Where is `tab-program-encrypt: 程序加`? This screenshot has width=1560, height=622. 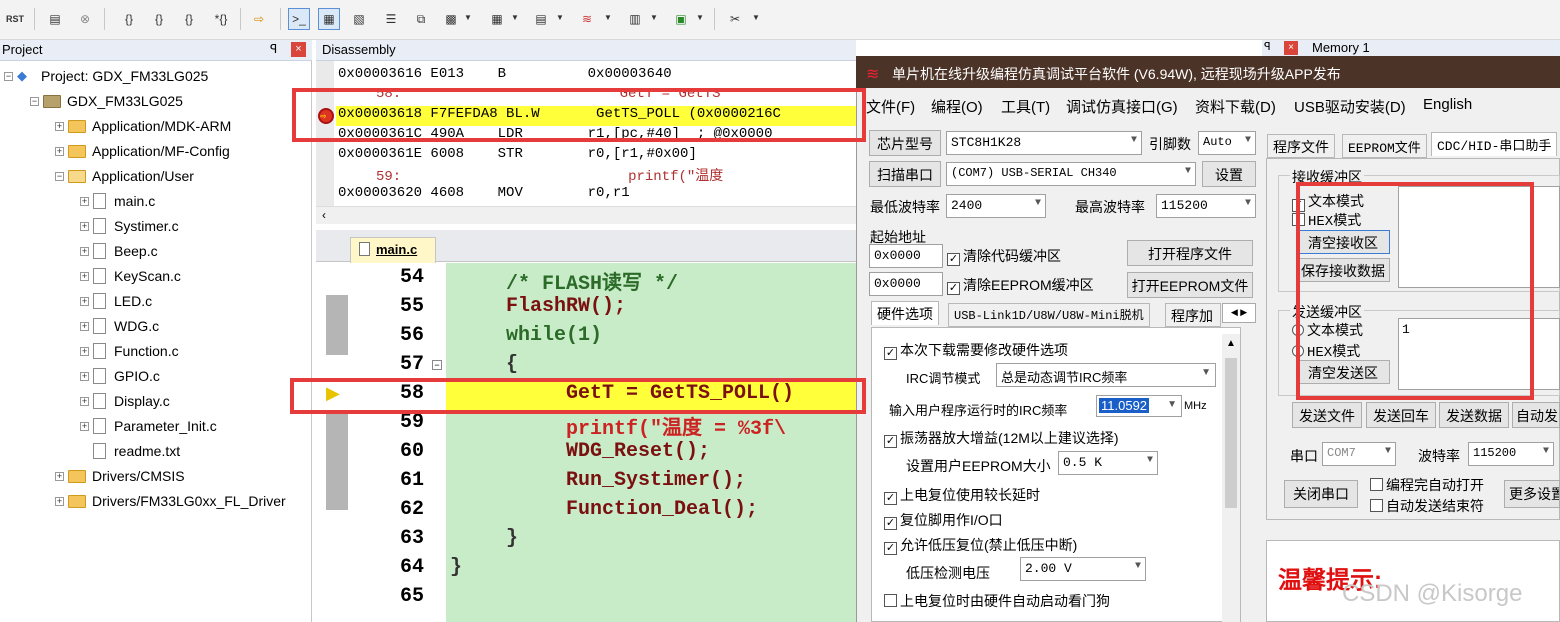
tab-program-encrypt: 程序加 is located at coordinates (1193, 315).